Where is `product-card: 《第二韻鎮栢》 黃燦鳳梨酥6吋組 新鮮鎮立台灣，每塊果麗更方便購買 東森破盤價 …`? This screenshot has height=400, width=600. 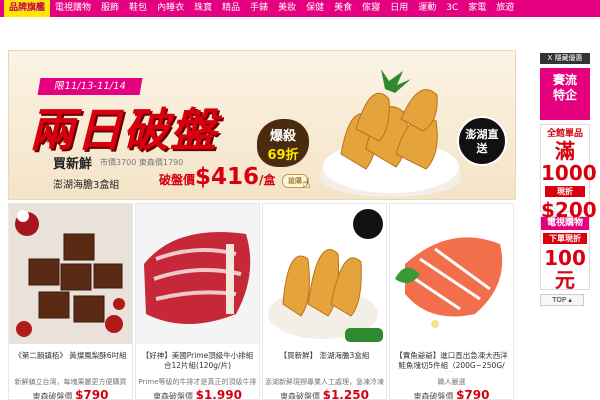 product-card: 《第二韻鎮栢》 黃燦鳳梨酥6吋組 新鮮鎮立台灣，每塊果麗更方便購買 東森破盤價 … is located at coordinates (70, 301).